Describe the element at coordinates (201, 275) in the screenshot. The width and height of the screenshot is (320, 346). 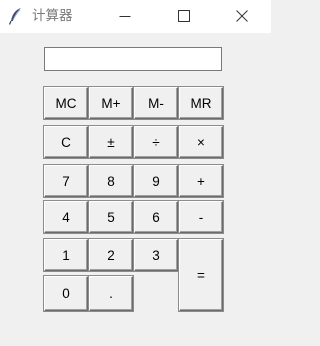
I see `equals-button: =` at that location.